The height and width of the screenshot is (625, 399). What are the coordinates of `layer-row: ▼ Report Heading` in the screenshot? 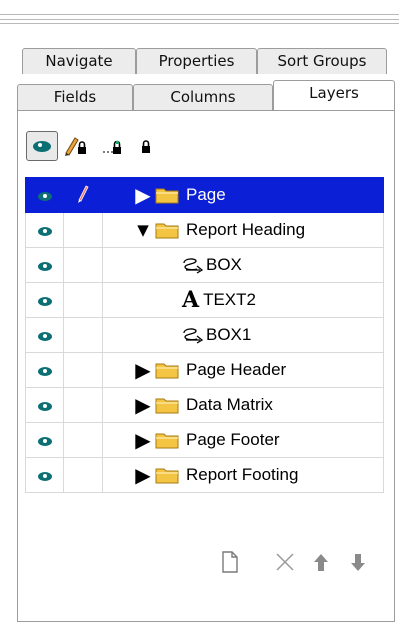 It's located at (204, 230).